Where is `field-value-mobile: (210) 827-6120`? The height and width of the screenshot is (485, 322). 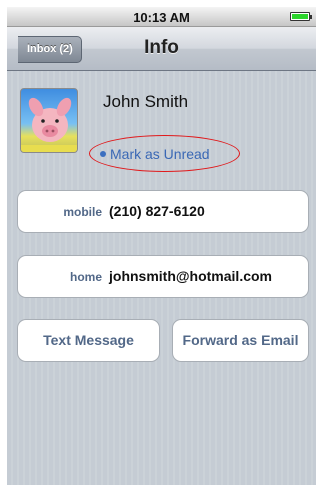
field-value-mobile: (210) 827-6120 is located at coordinates (157, 211).